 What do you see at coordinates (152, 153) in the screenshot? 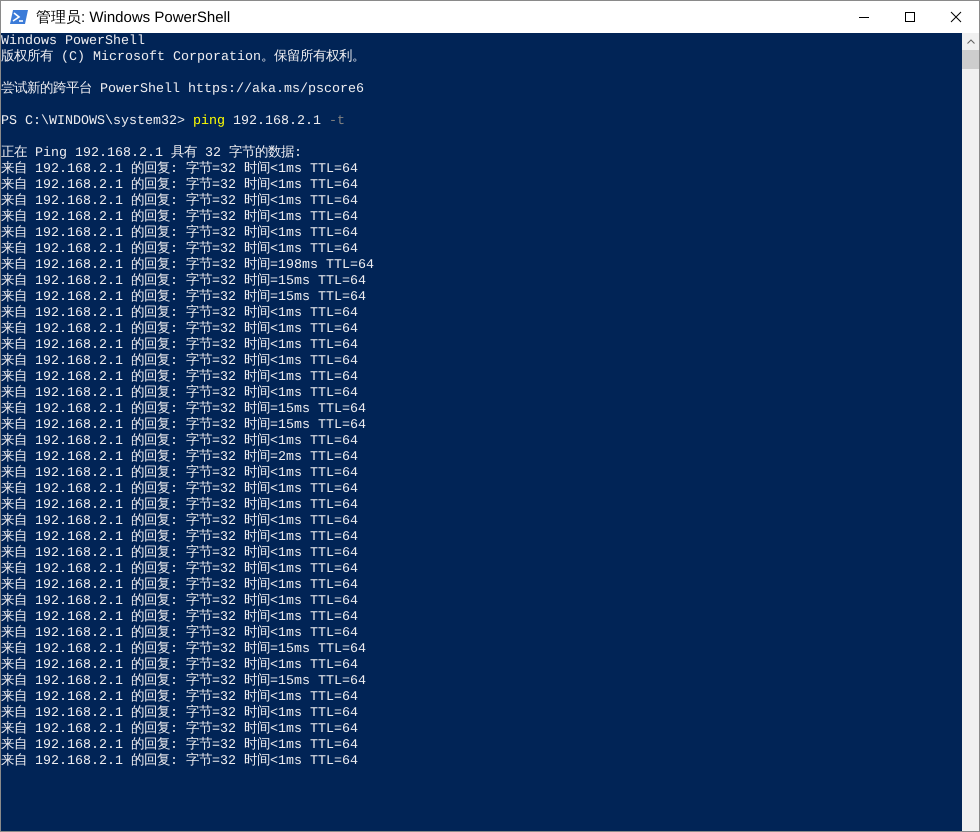
I see `console-line: 正在 Ping 192.168.2.1 具有 32 字节的数据:` at bounding box center [152, 153].